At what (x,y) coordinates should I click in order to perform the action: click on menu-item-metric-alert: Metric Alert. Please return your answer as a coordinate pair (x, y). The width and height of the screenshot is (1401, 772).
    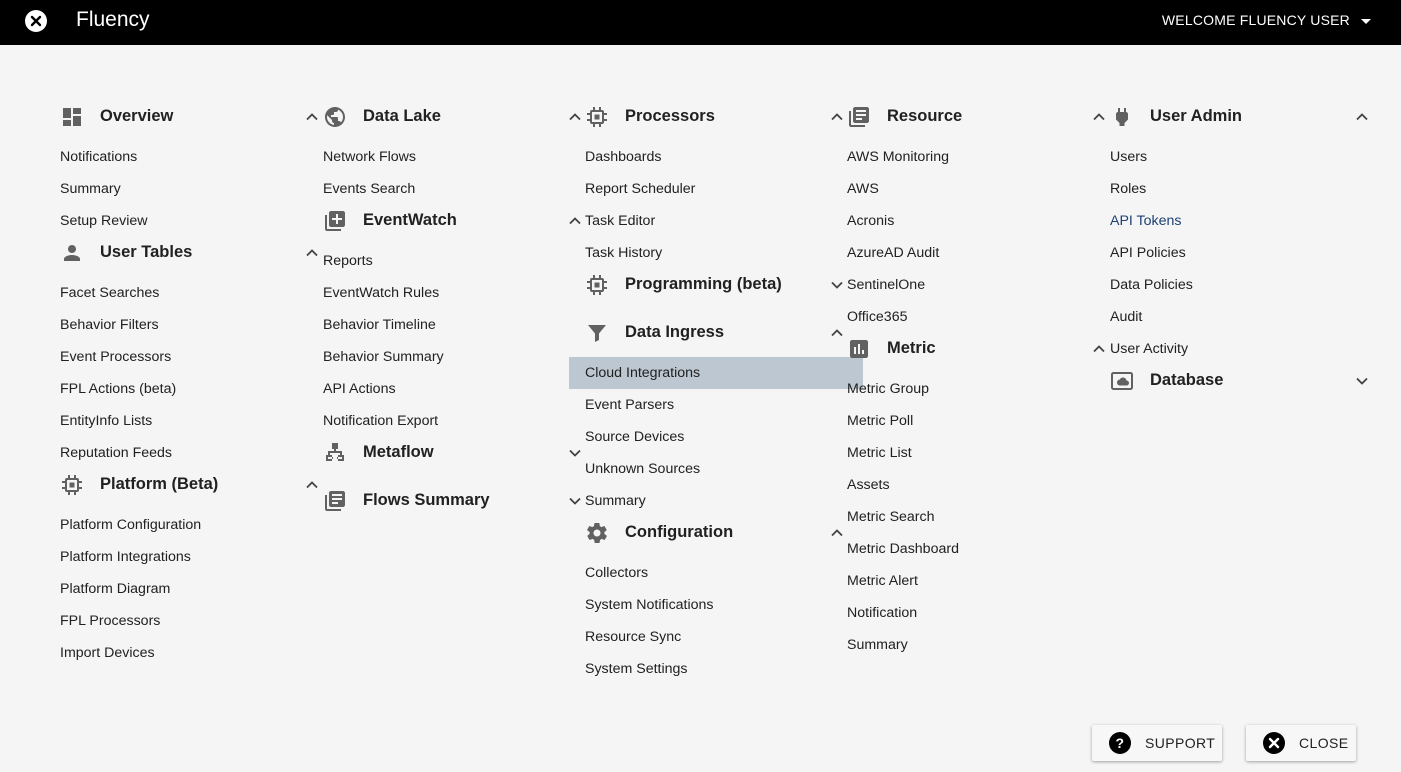
    Looking at the image, I should click on (978, 581).